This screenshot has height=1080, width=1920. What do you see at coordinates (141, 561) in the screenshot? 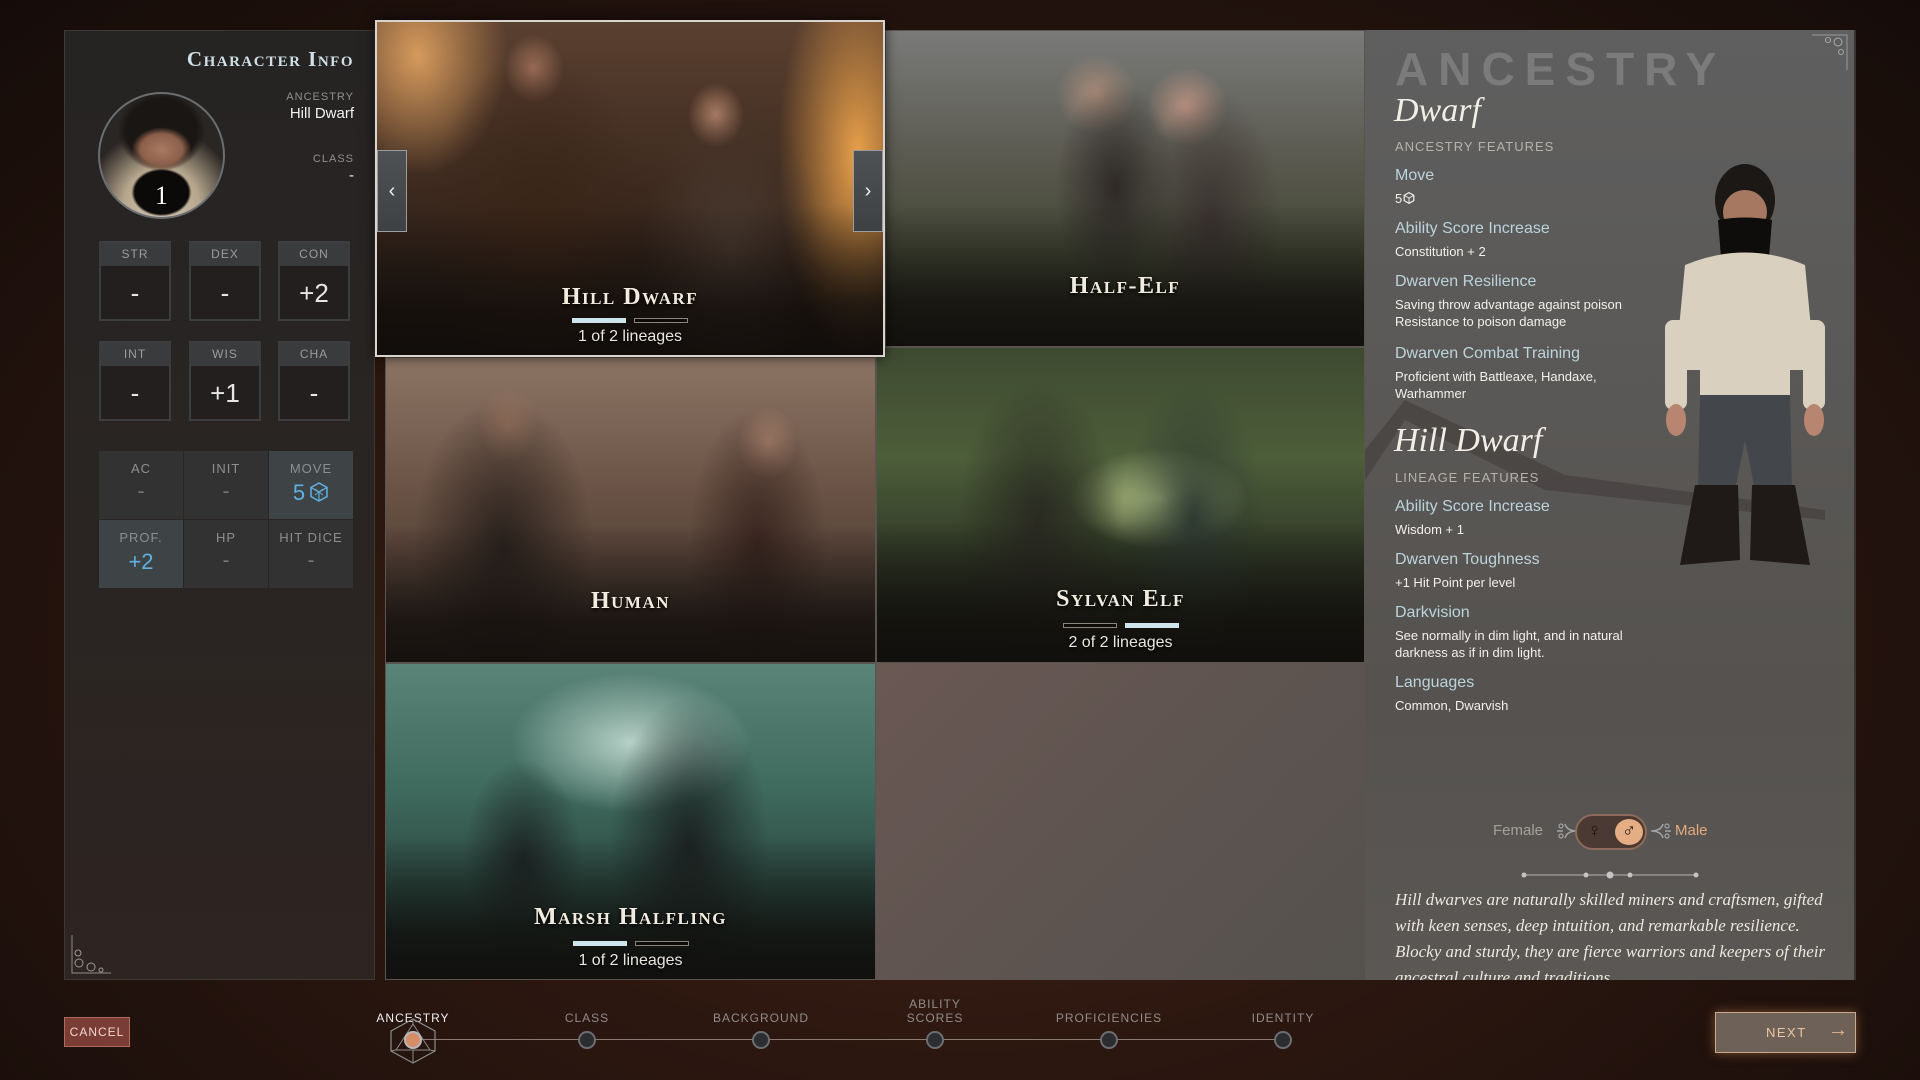
I see `stat-value: +2` at bounding box center [141, 561].